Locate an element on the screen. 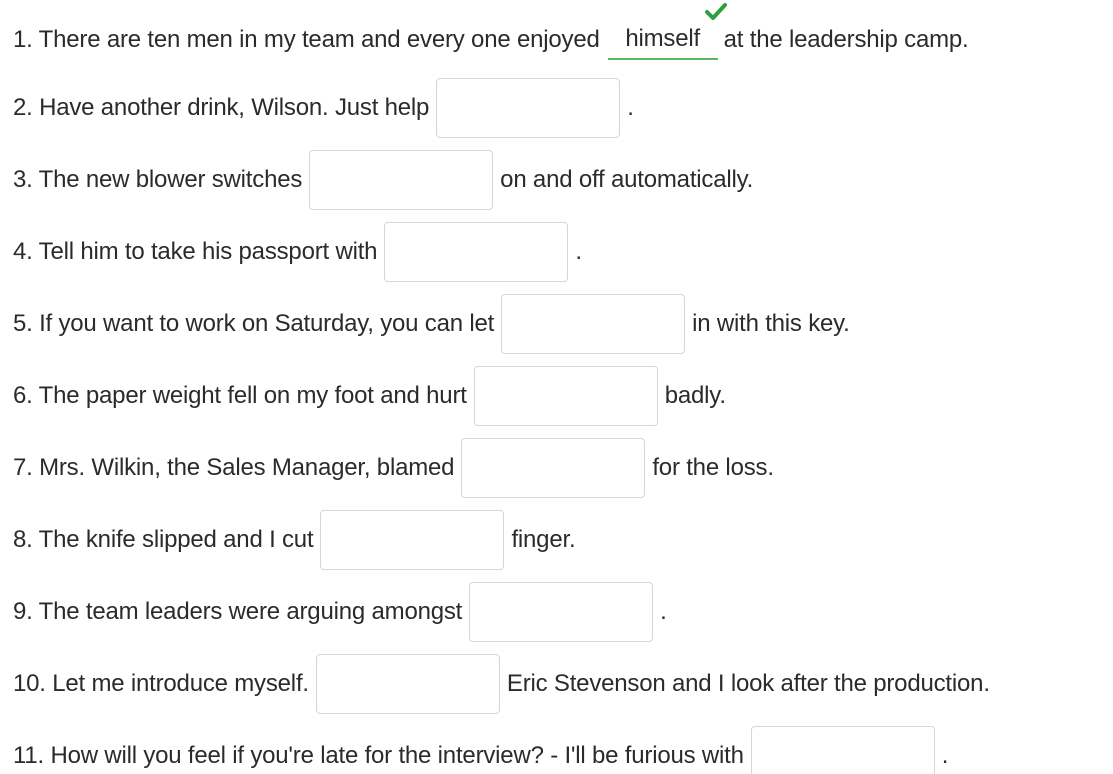 This screenshot has height=774, width=1113. answer-field: himself is located at coordinates (667, 31).